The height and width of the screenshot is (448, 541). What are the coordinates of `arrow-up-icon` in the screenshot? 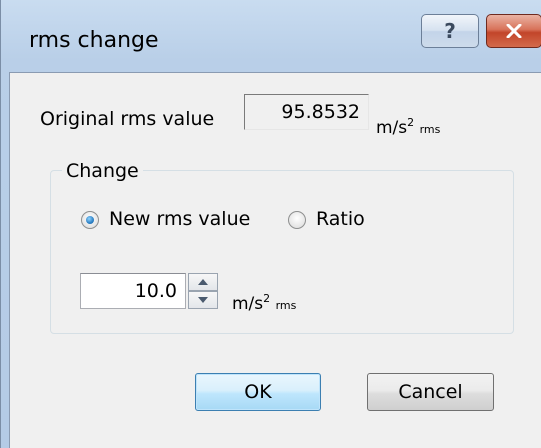 It's located at (203, 282).